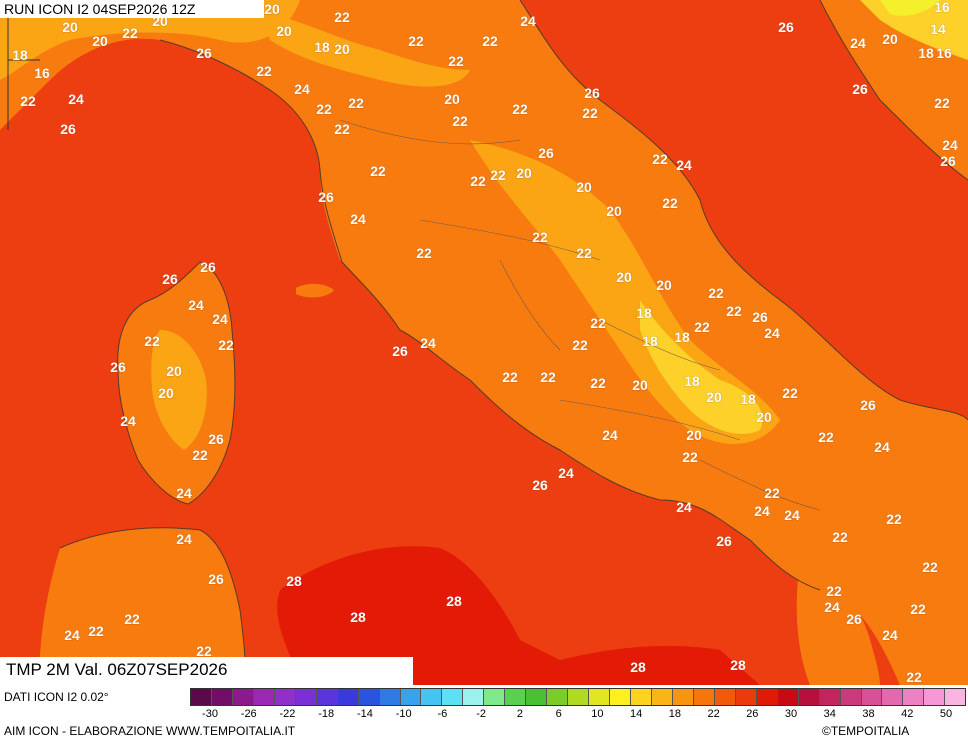 Image resolution: width=968 pixels, height=745 pixels. Describe the element at coordinates (907, 714) in the screenshot. I see `legend-tick-label: 42` at that location.